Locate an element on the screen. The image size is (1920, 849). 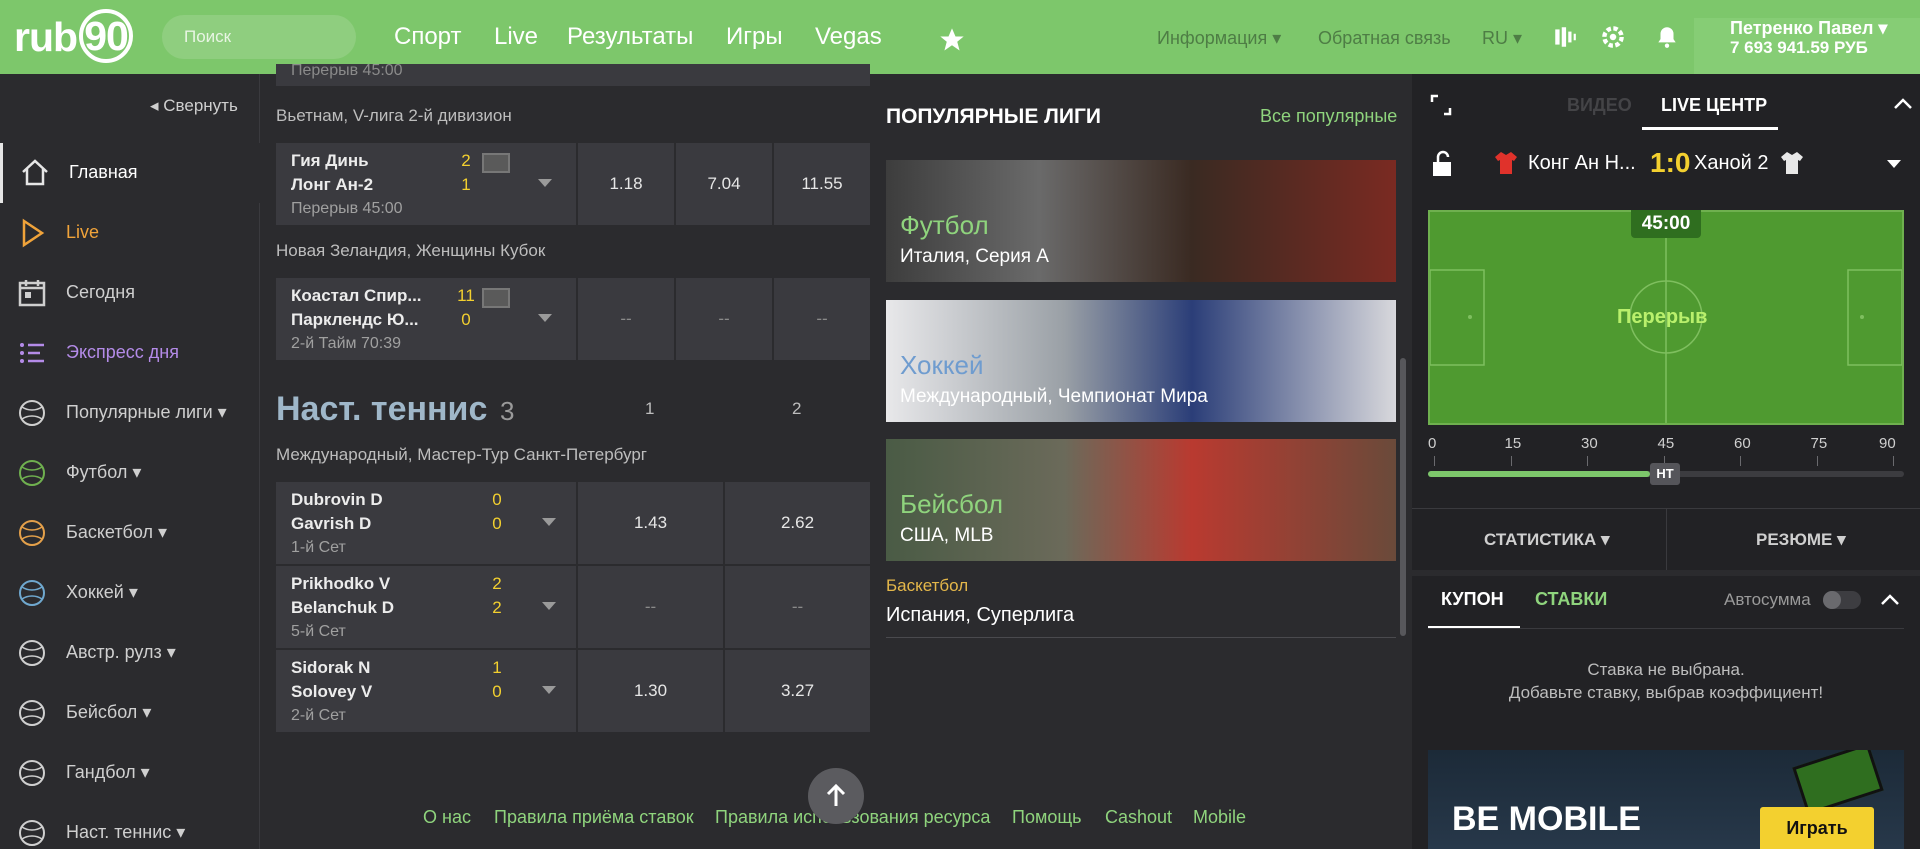
play-icon is located at coordinates (33, 233).